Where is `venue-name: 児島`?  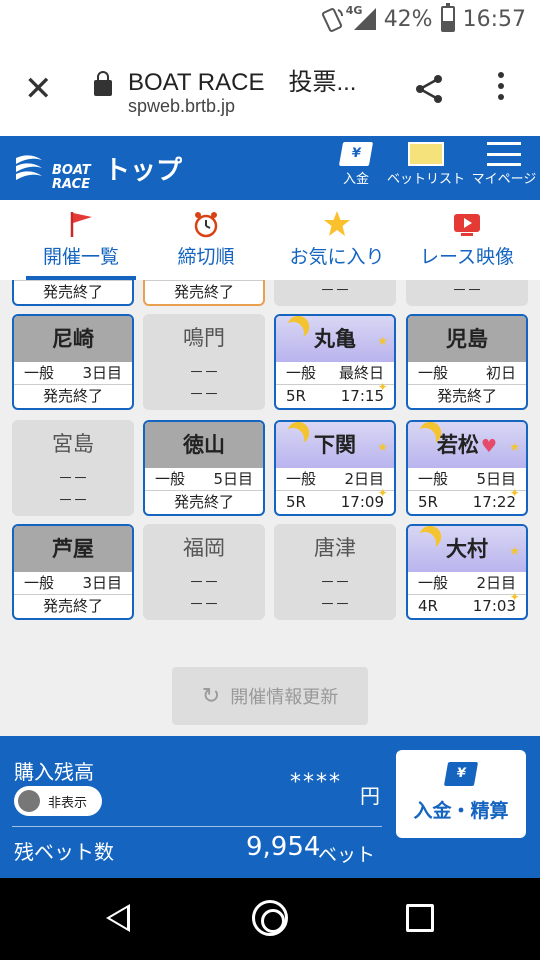 venue-name: 児島 is located at coordinates (467, 339).